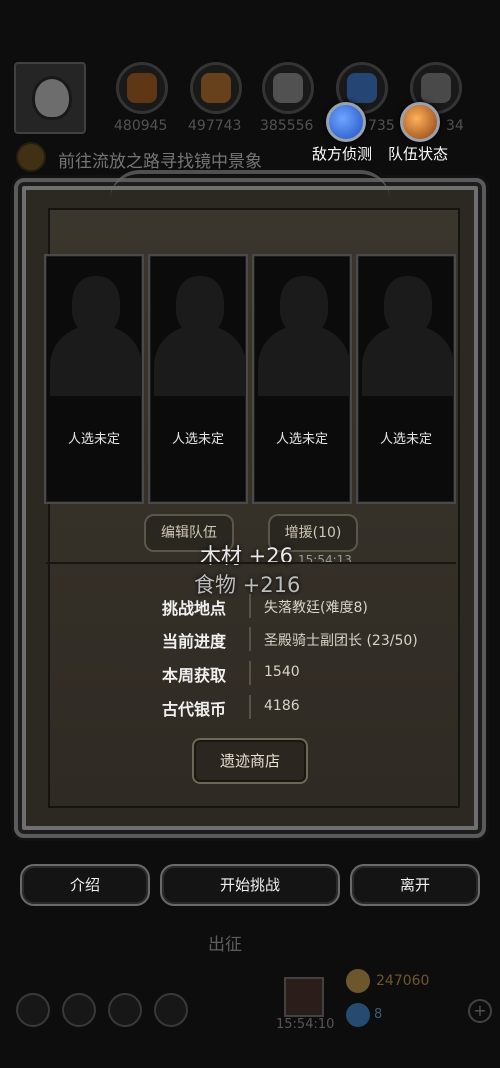 The image size is (500, 1068). Describe the element at coordinates (381, 126) in the screenshot. I see `crystal-value: 735` at that location.